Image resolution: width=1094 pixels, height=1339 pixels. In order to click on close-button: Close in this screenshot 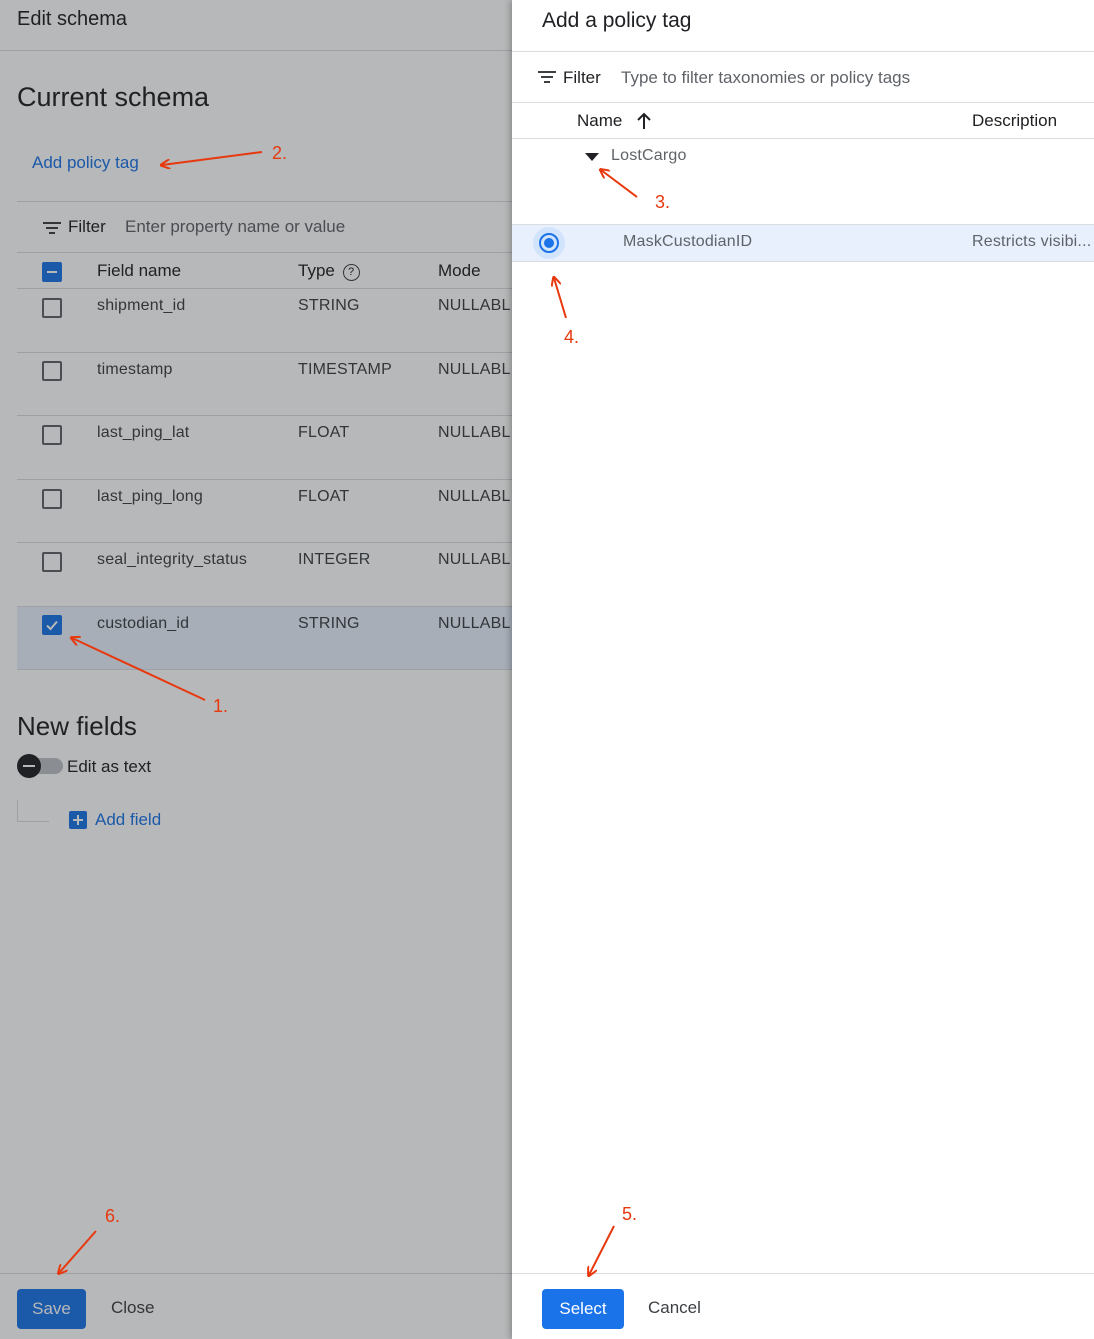, I will do `click(132, 1308)`.